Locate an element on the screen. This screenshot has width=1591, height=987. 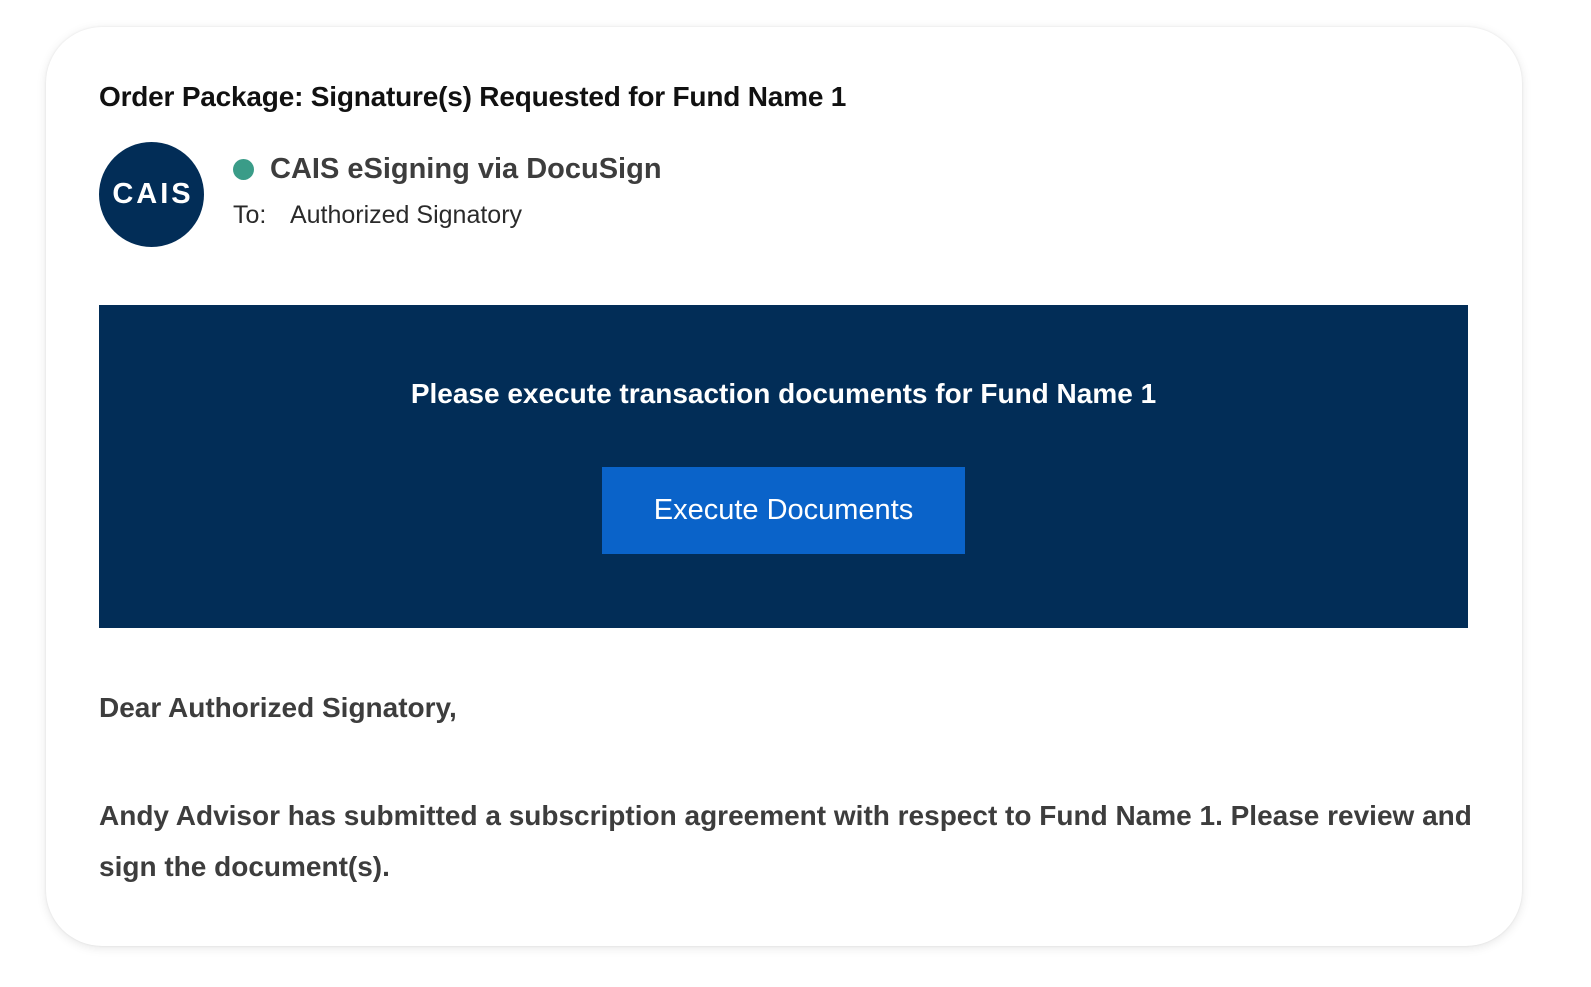
avatar-logo-text: CAIS is located at coordinates (153, 194).